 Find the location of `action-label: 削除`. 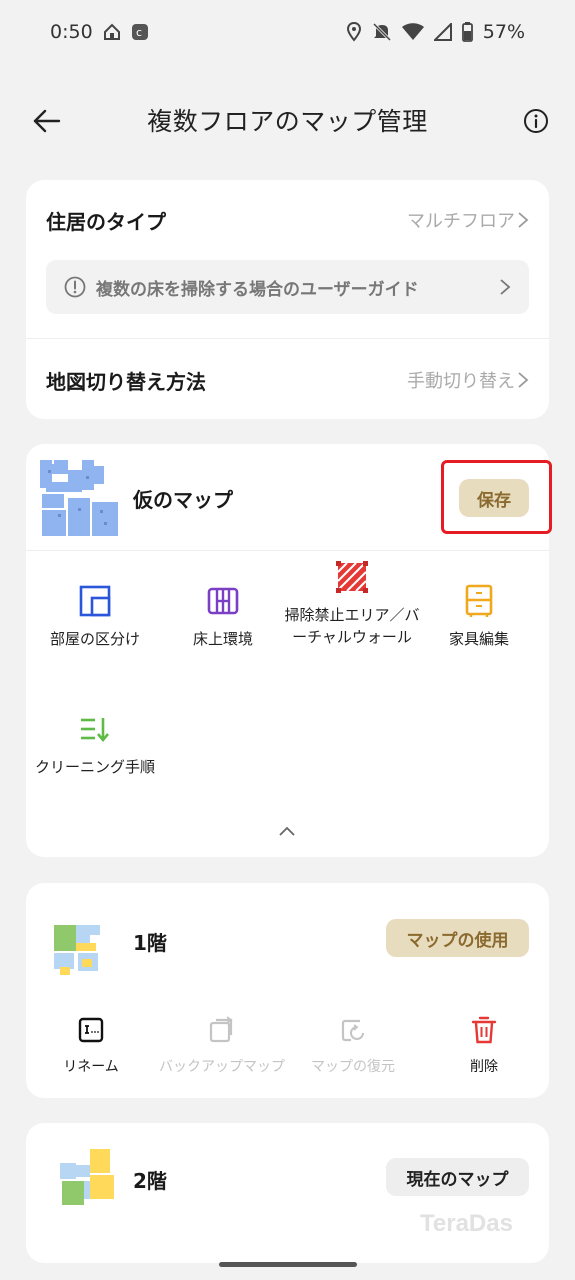

action-label: 削除 is located at coordinates (484, 1067).